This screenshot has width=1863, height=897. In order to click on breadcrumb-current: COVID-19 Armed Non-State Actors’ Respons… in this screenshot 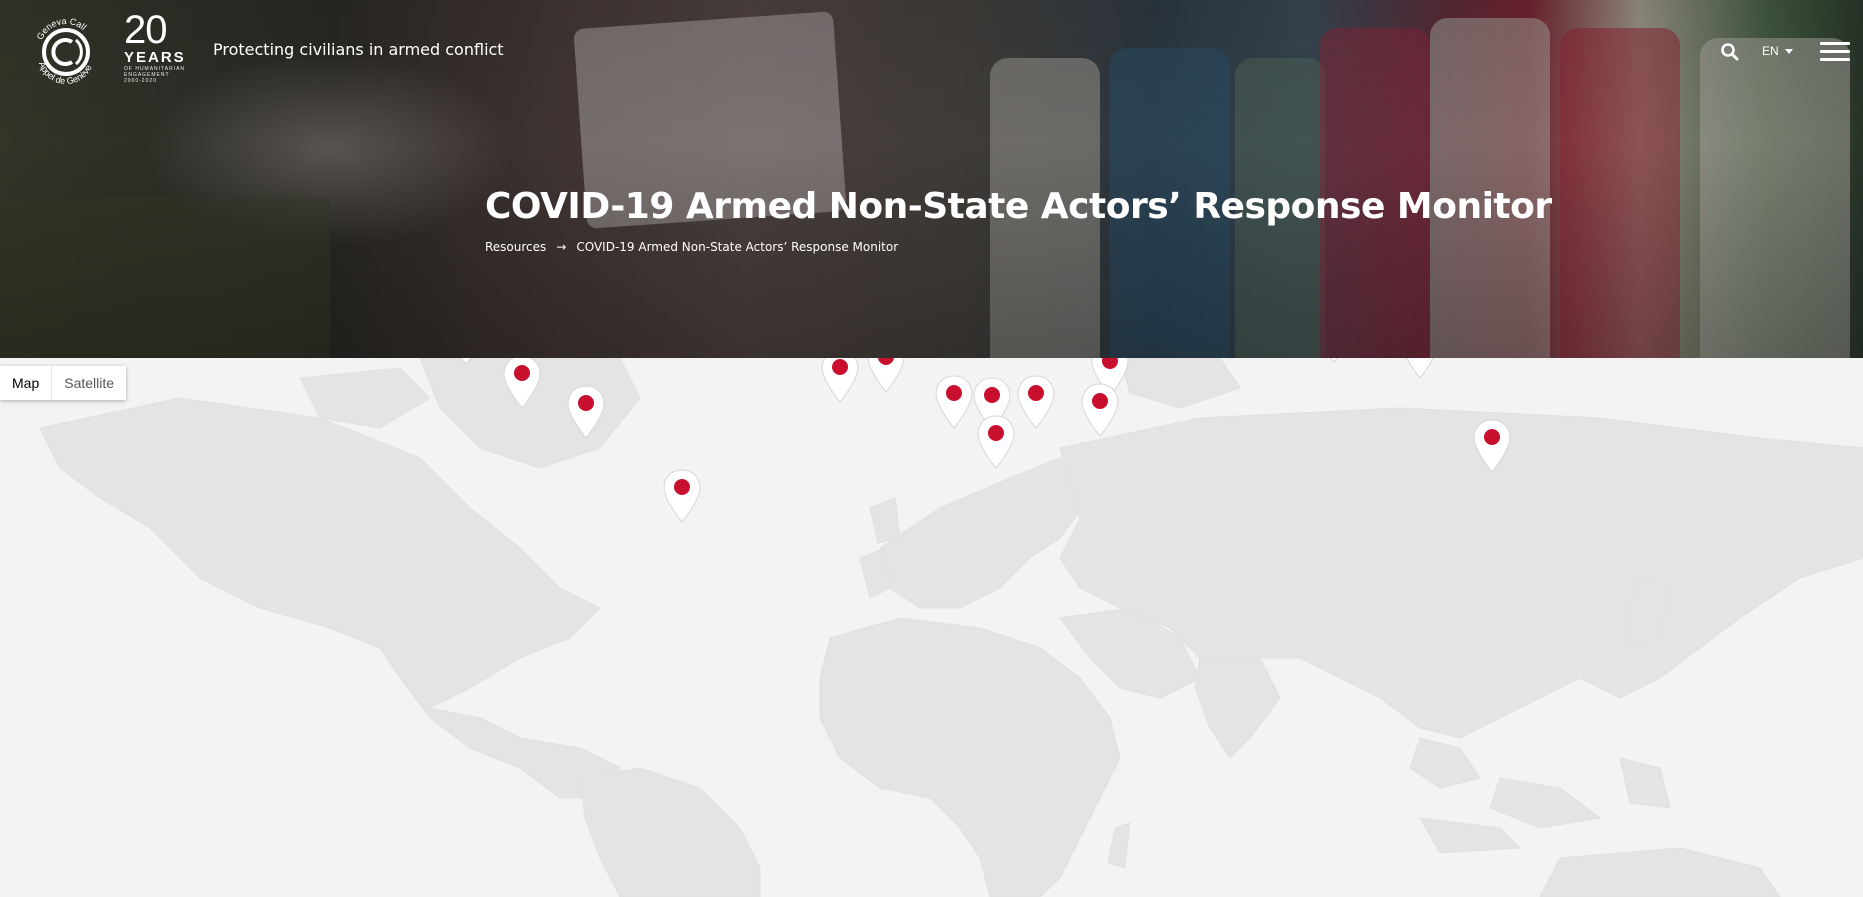, I will do `click(737, 247)`.